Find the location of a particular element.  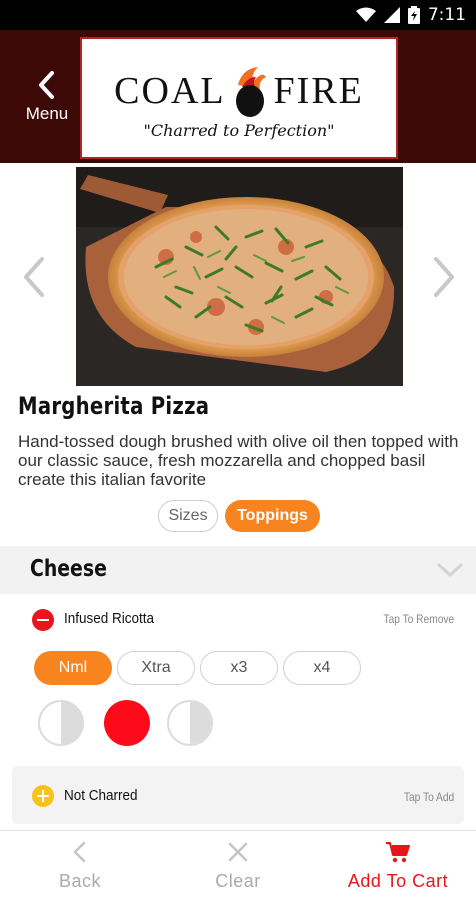

carousel-prev-button is located at coordinates (34, 277).